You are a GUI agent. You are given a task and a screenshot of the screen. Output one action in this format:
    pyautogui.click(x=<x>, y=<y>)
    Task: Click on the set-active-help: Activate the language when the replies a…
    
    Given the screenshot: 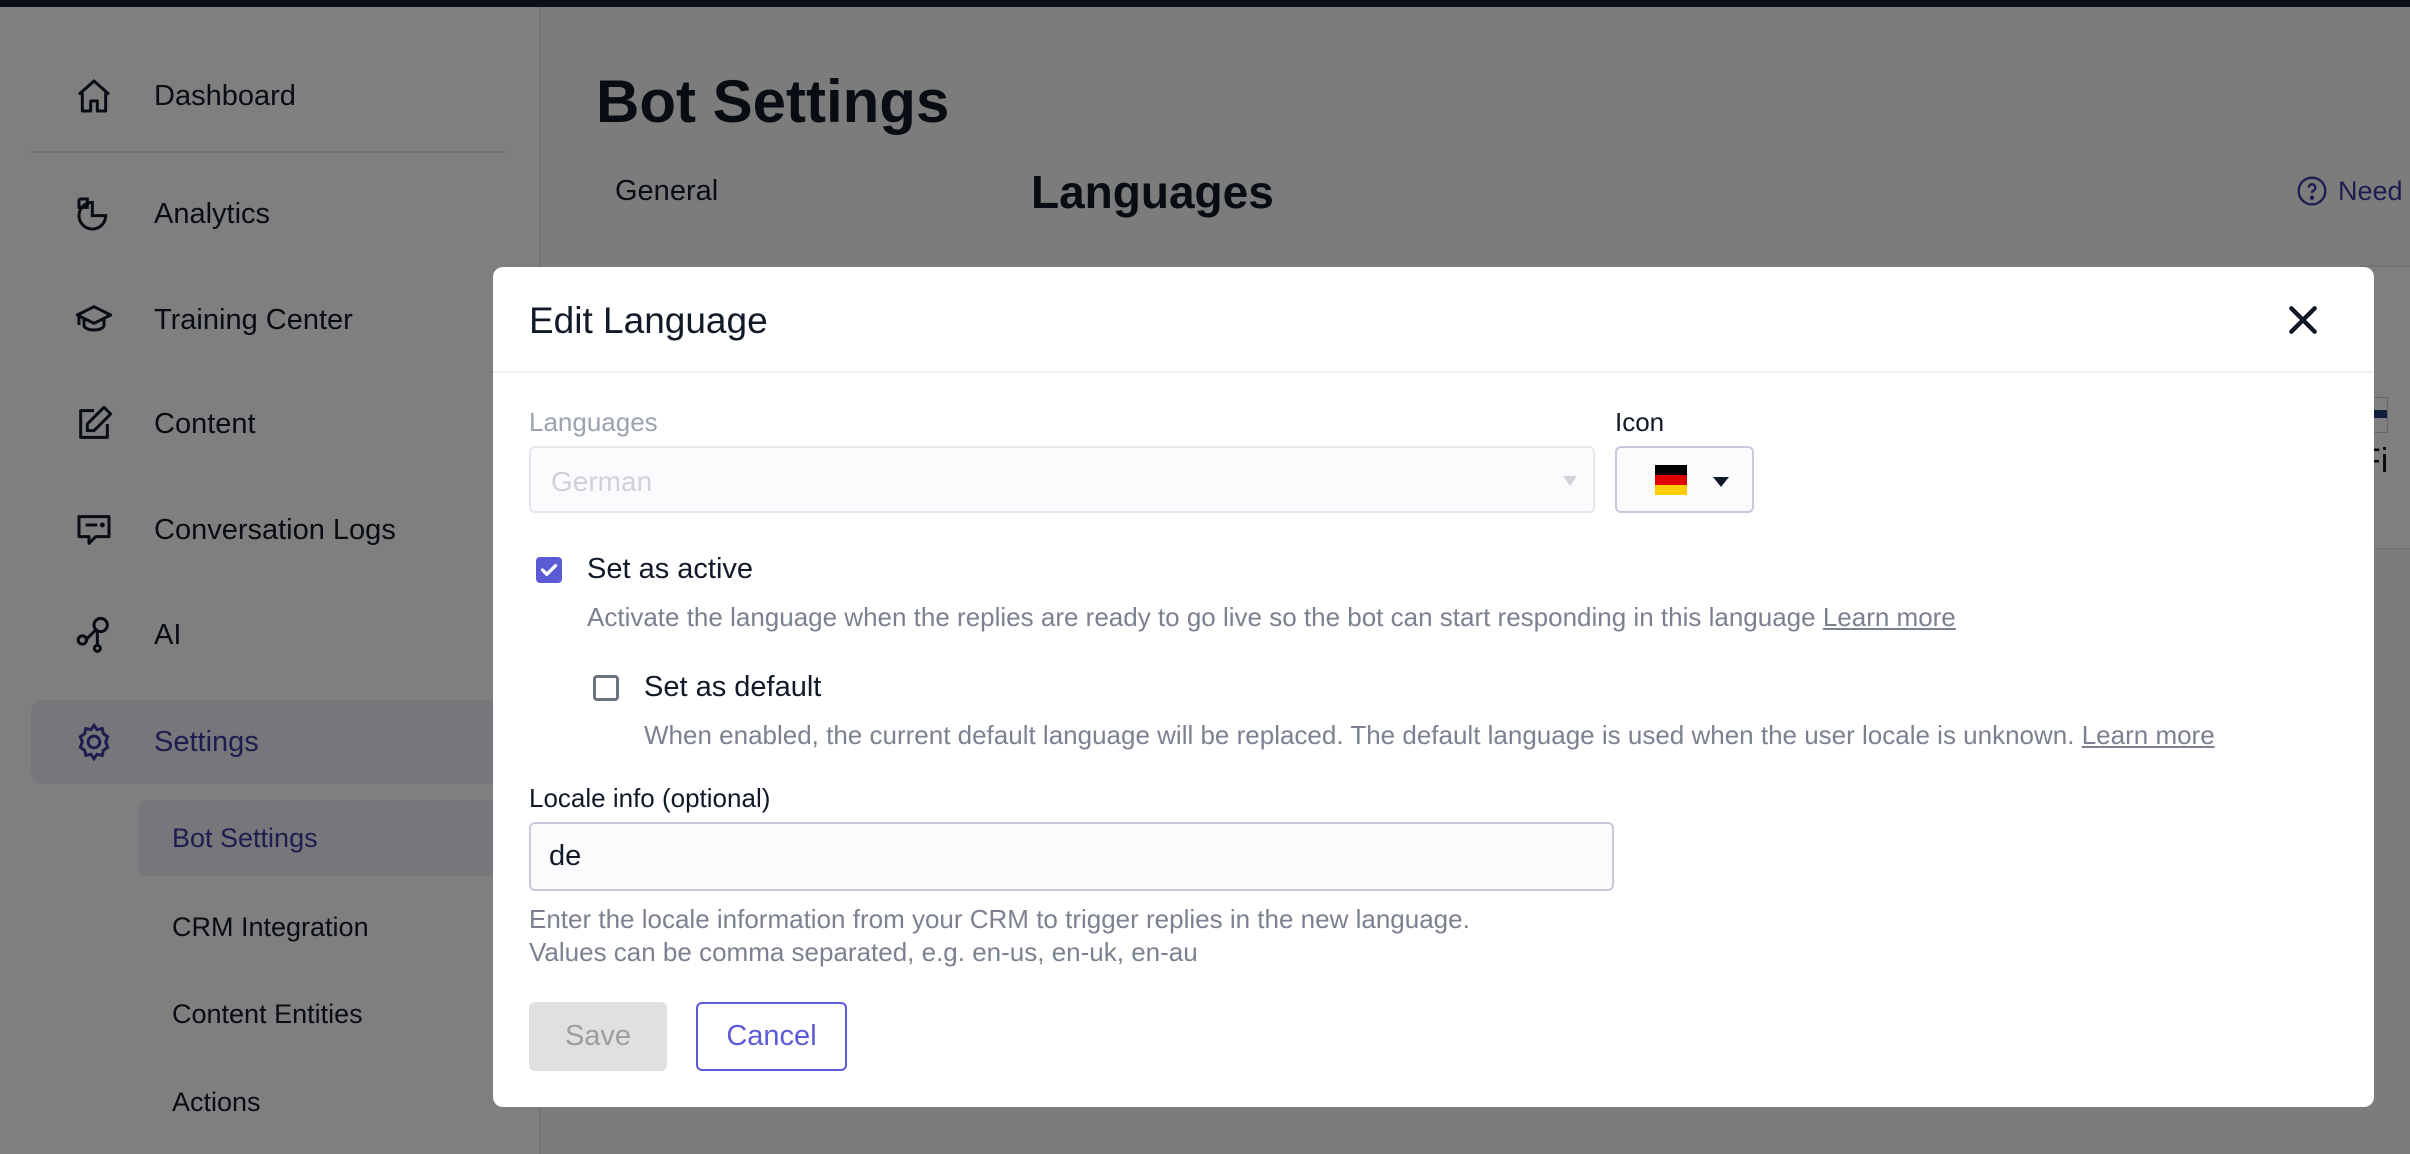 What is the action you would take?
    pyautogui.click(x=1271, y=617)
    